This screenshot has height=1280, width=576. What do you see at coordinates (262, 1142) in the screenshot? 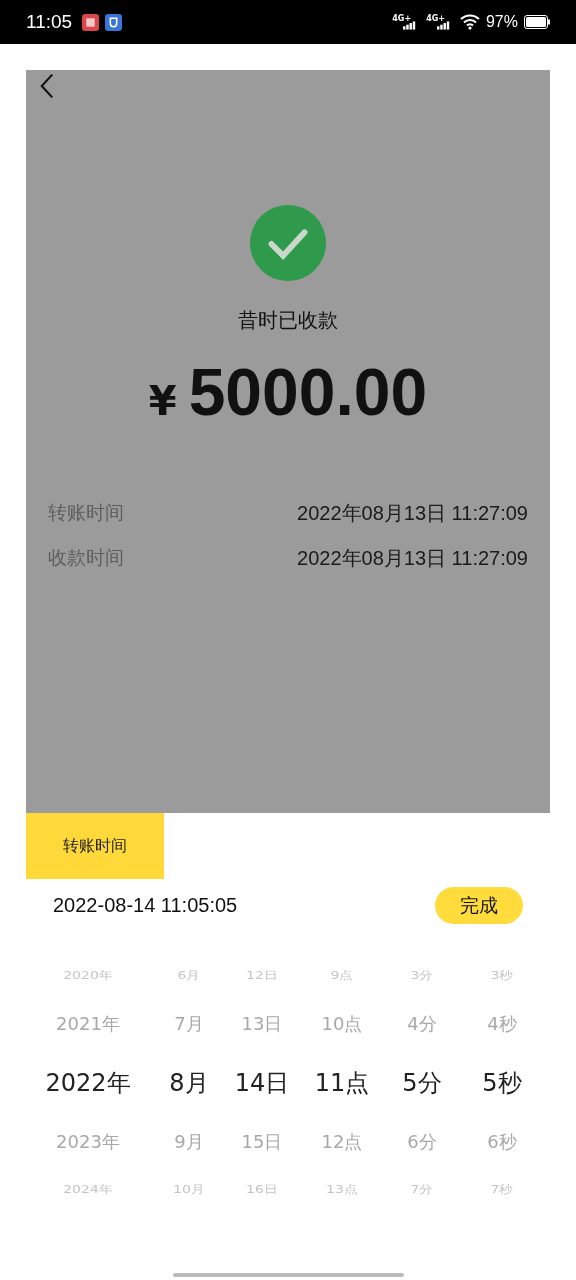
I see `picker-option: 15日` at bounding box center [262, 1142].